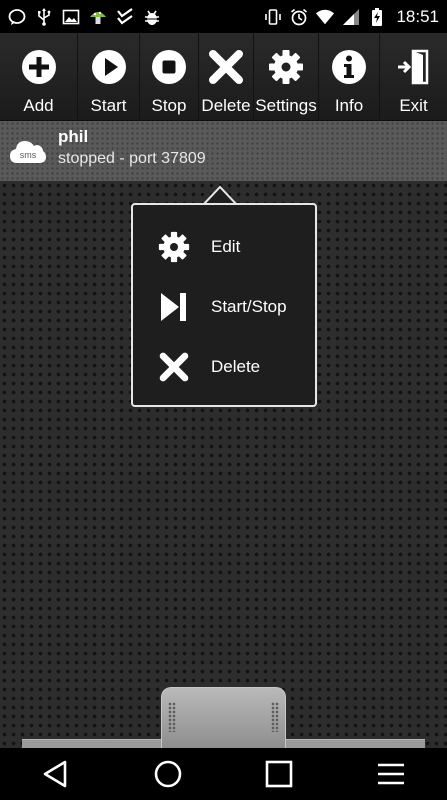  What do you see at coordinates (73, 136) in the screenshot?
I see `server-name: phil` at bounding box center [73, 136].